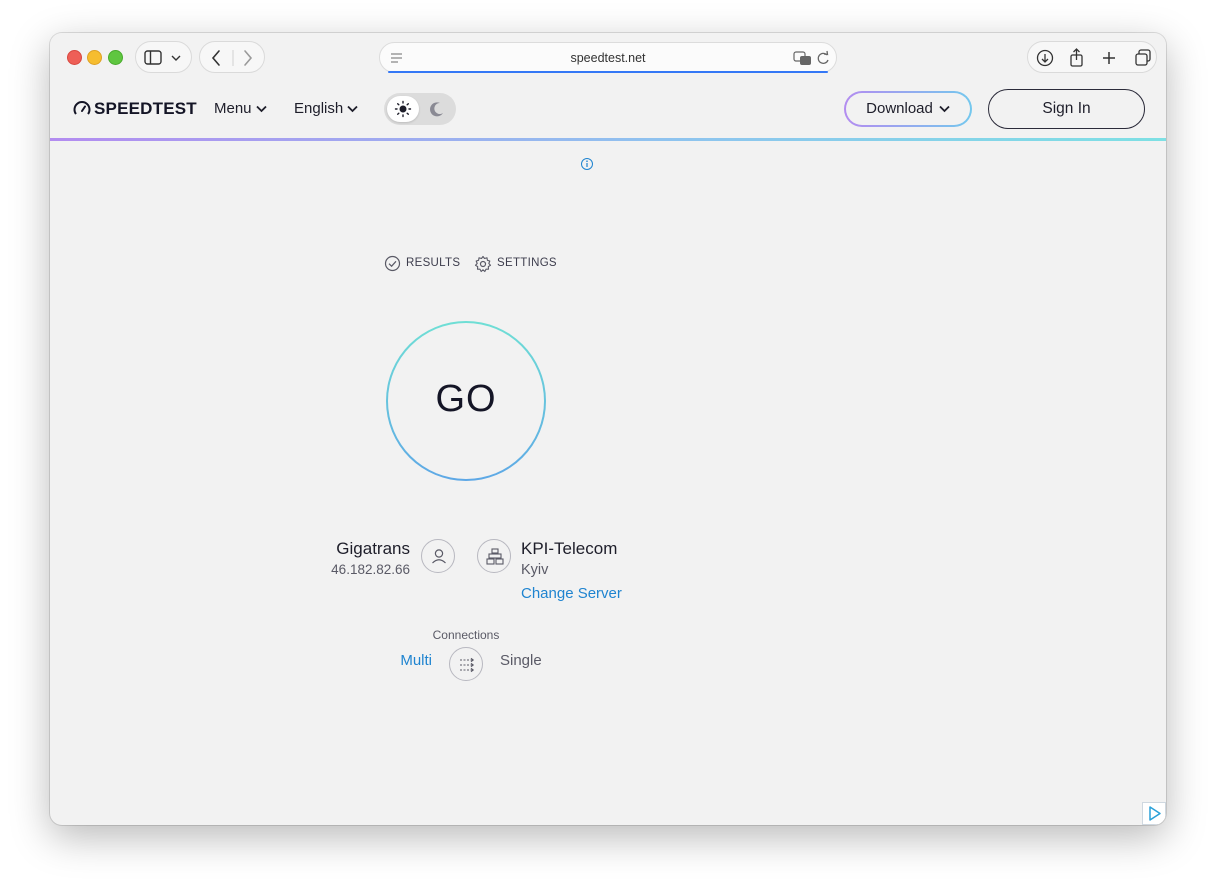 This screenshot has width=1216, height=891. I want to click on browser-toolbar: speedtest.net, so click(608, 57).